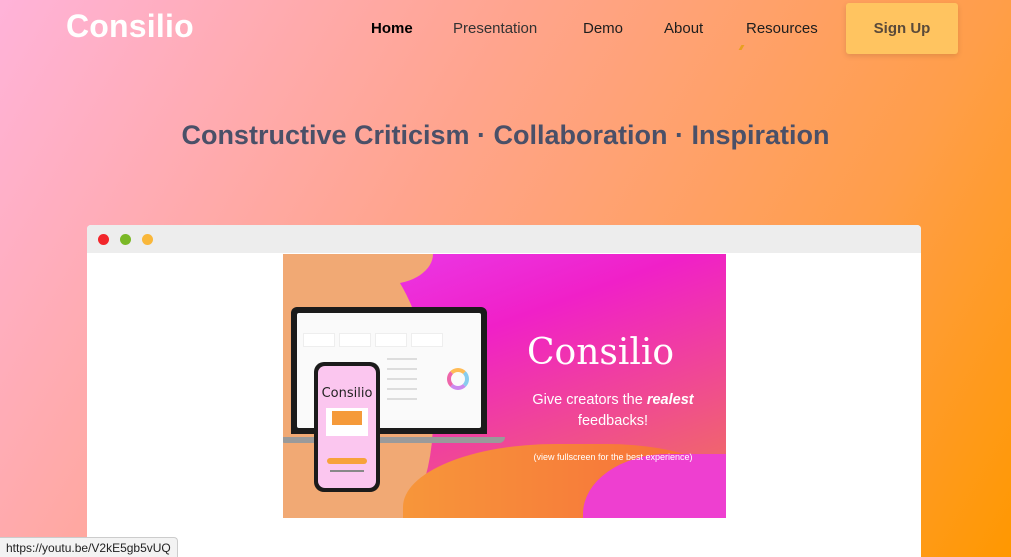  Describe the element at coordinates (347, 471) in the screenshot. I see `phone-link` at that location.